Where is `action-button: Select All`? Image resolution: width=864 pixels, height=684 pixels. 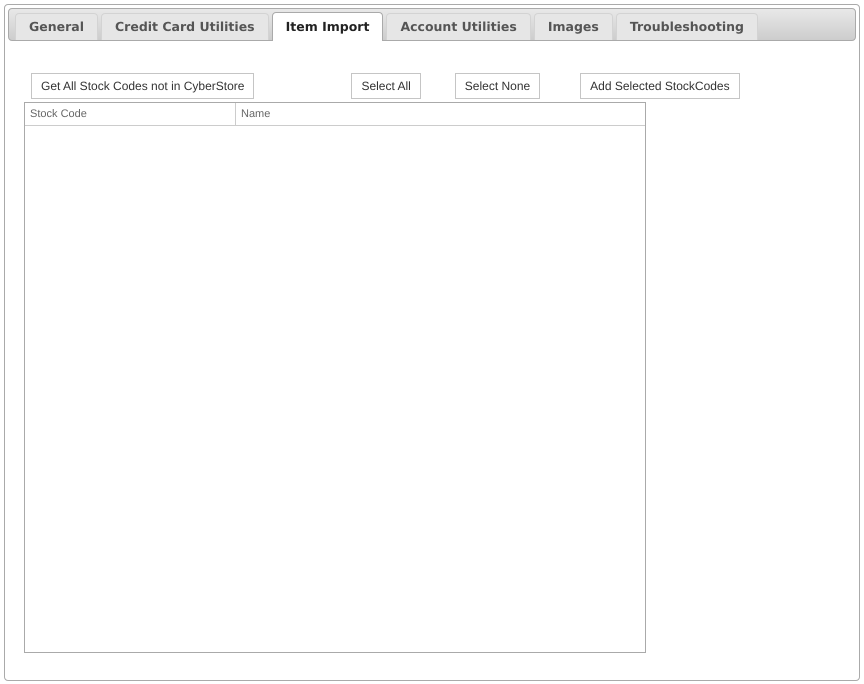 action-button: Select All is located at coordinates (386, 86).